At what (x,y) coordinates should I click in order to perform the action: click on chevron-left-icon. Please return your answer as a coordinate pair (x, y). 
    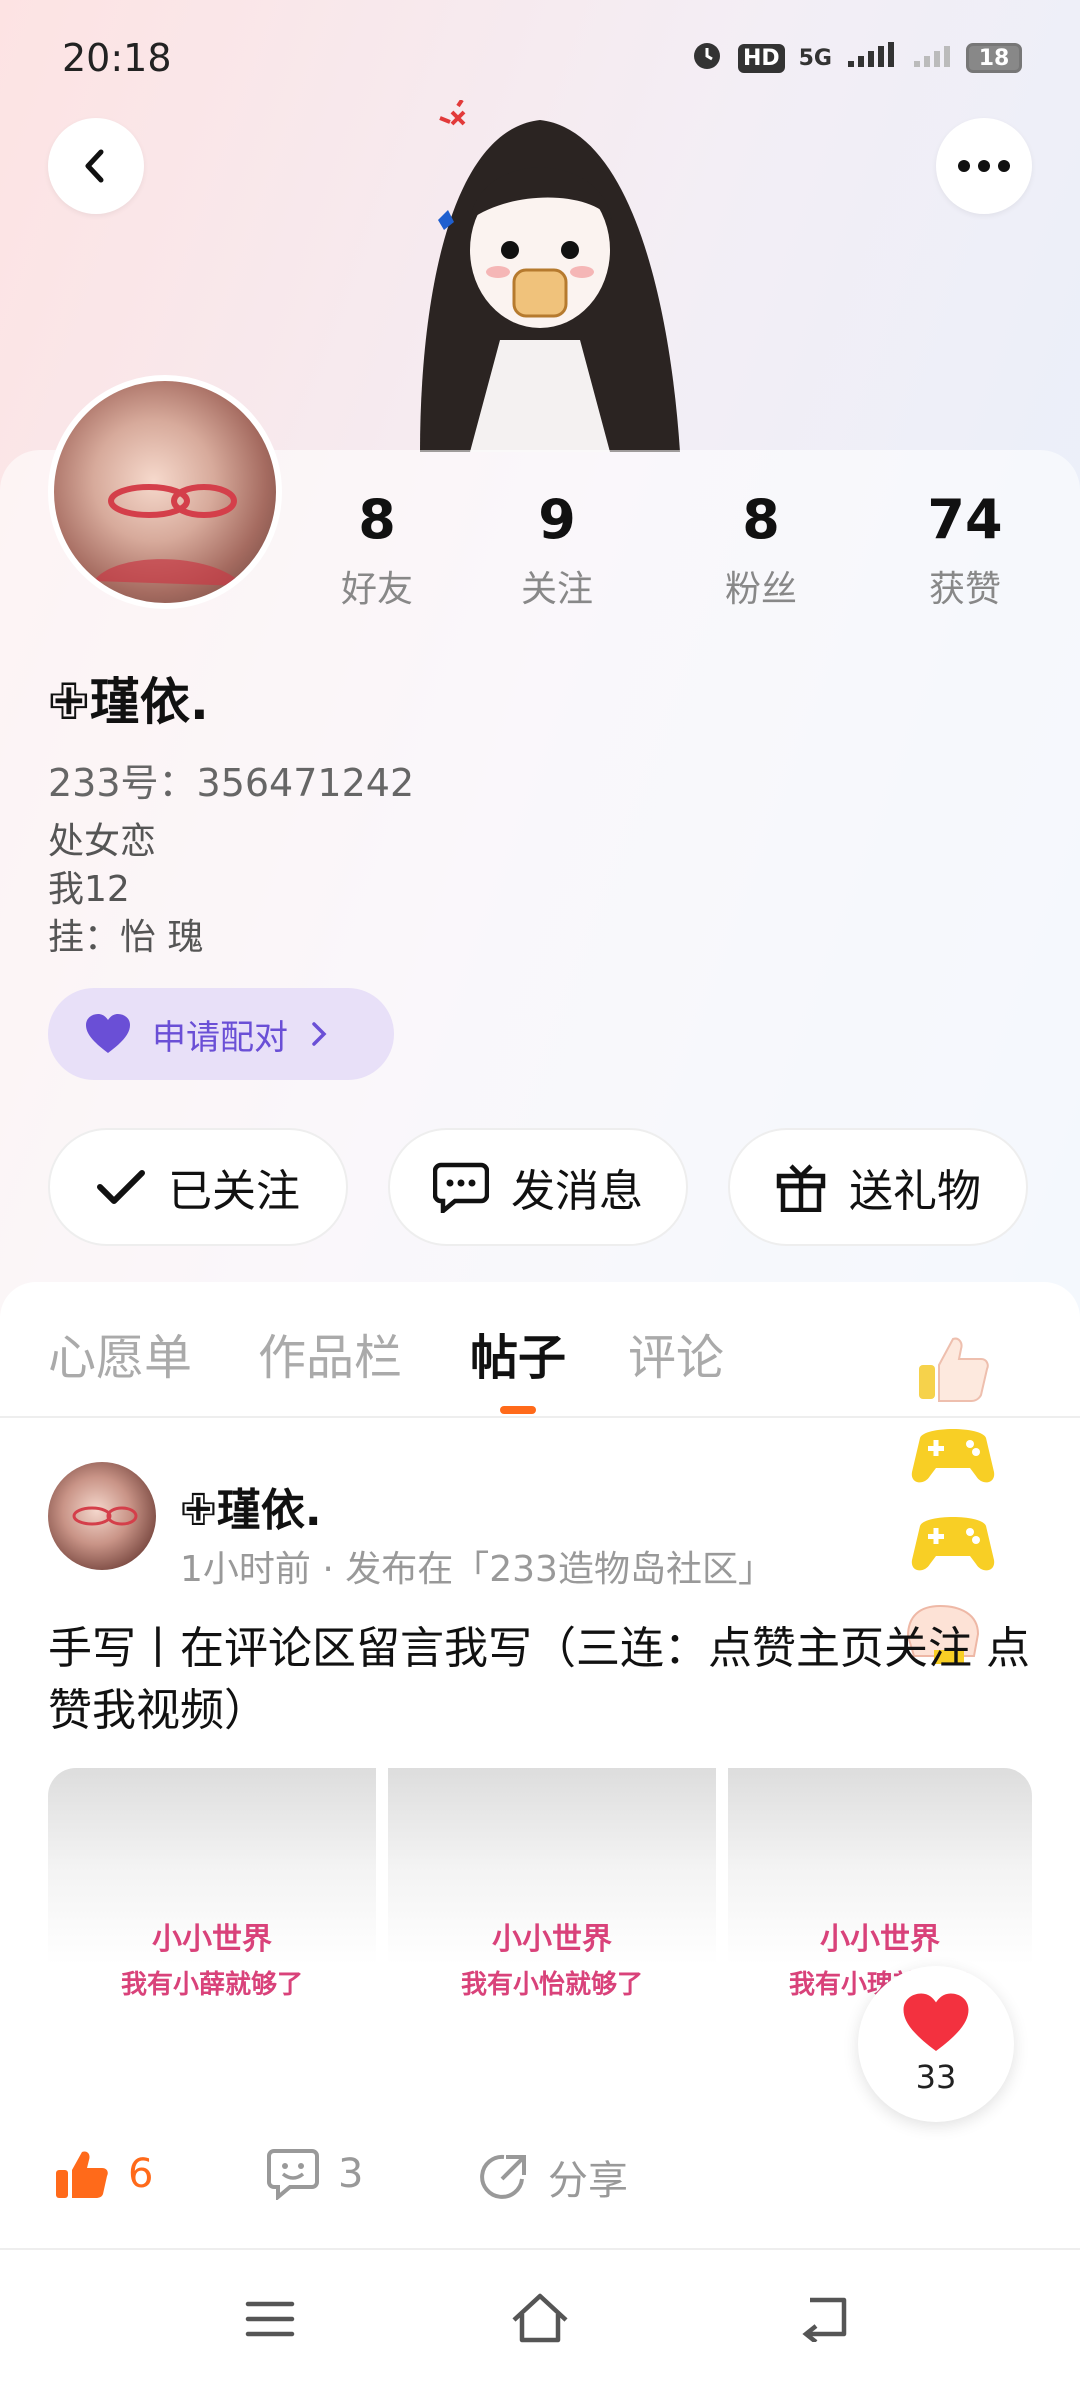
    Looking at the image, I should click on (94, 166).